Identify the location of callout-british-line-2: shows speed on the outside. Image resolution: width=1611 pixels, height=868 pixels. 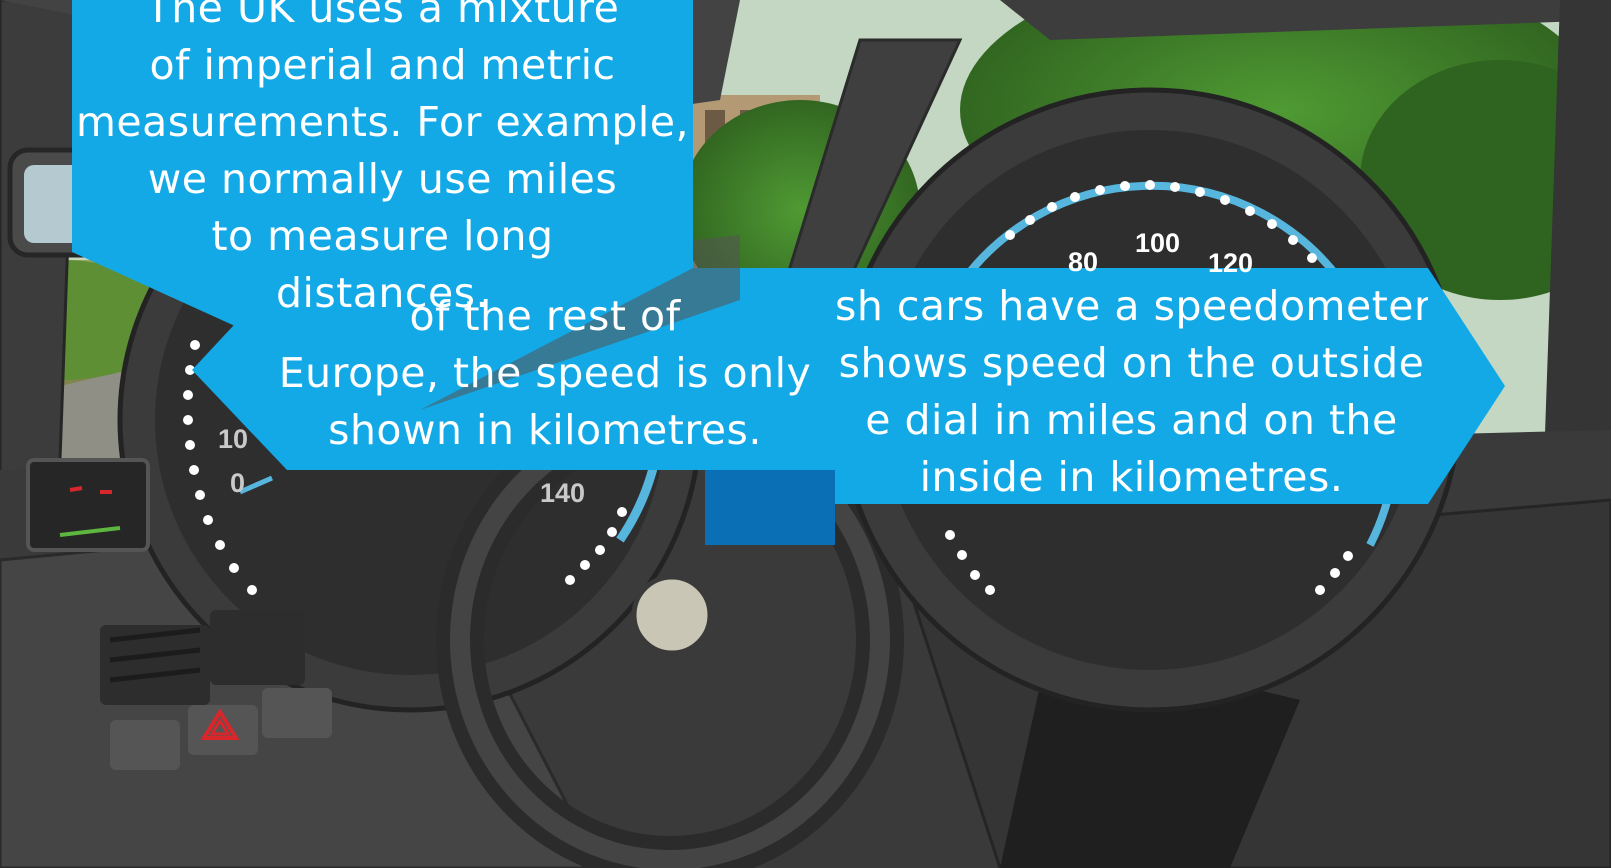
(1131, 363).